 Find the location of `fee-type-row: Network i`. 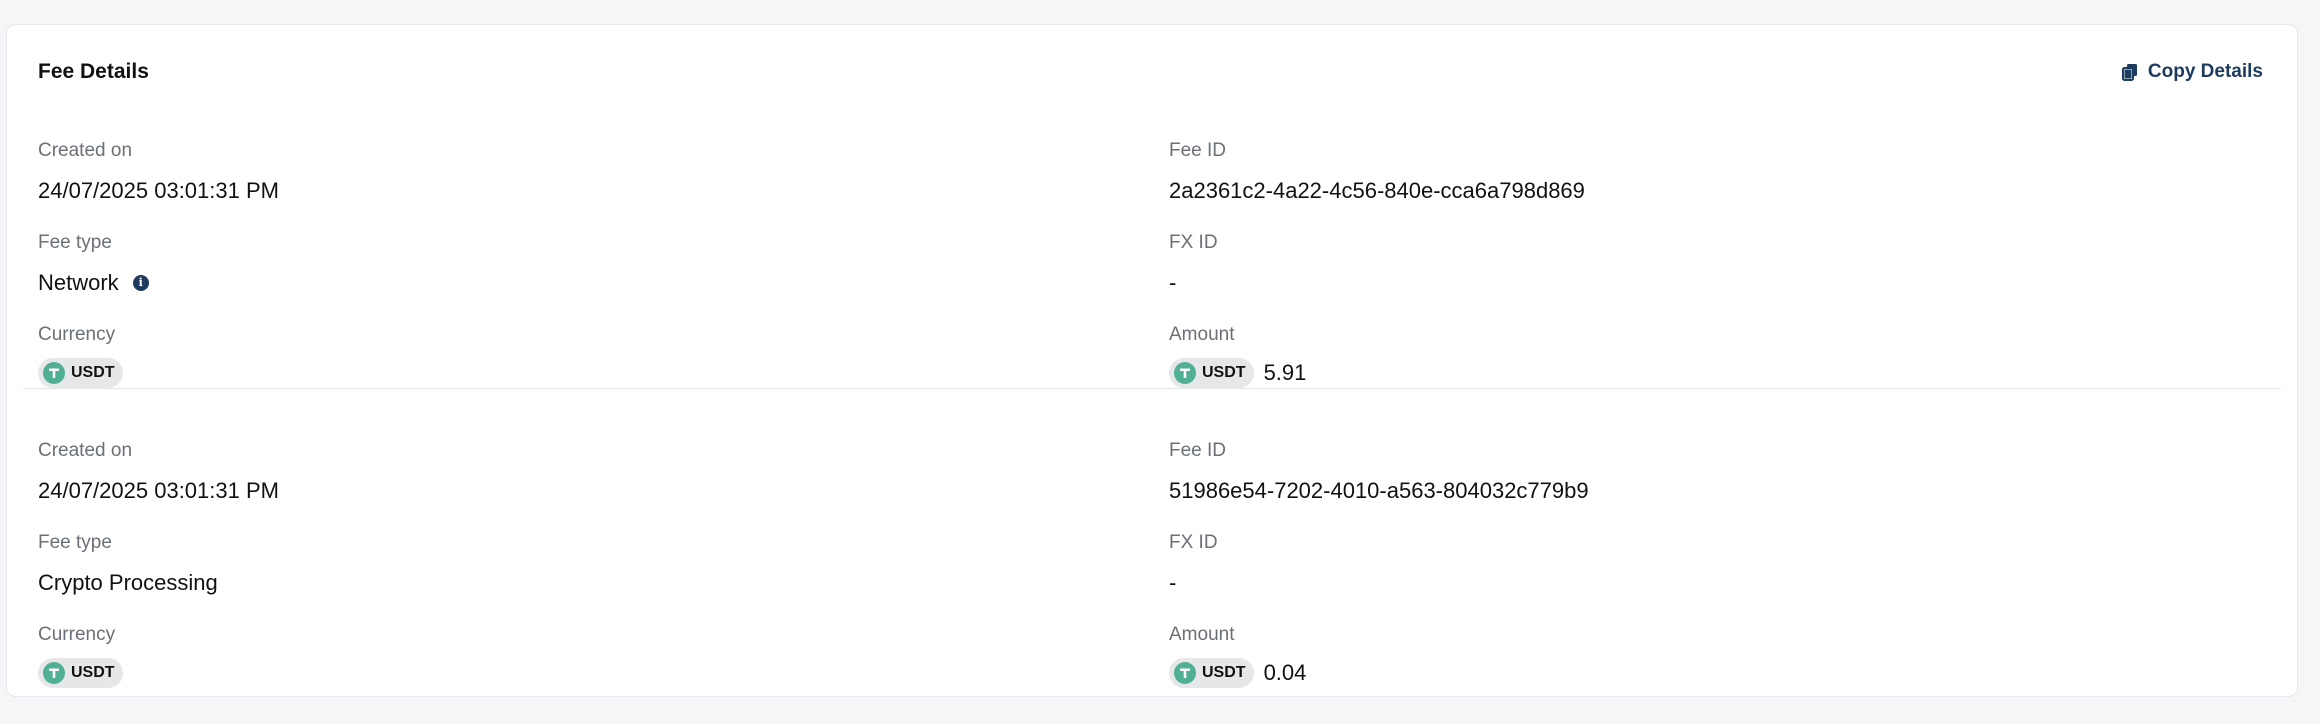

fee-type-row: Network i is located at coordinates (93, 283).